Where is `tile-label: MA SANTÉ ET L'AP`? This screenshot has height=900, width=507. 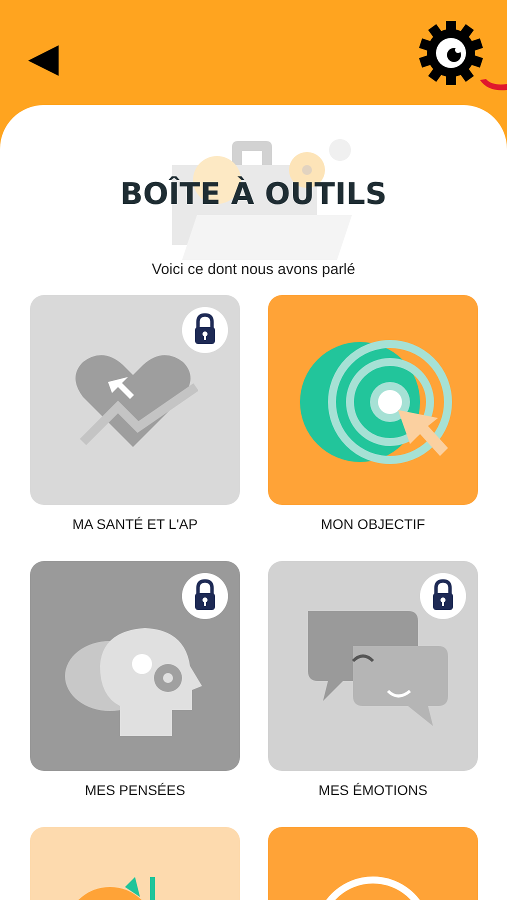
tile-label: MA SANTÉ ET L'AP is located at coordinates (135, 524).